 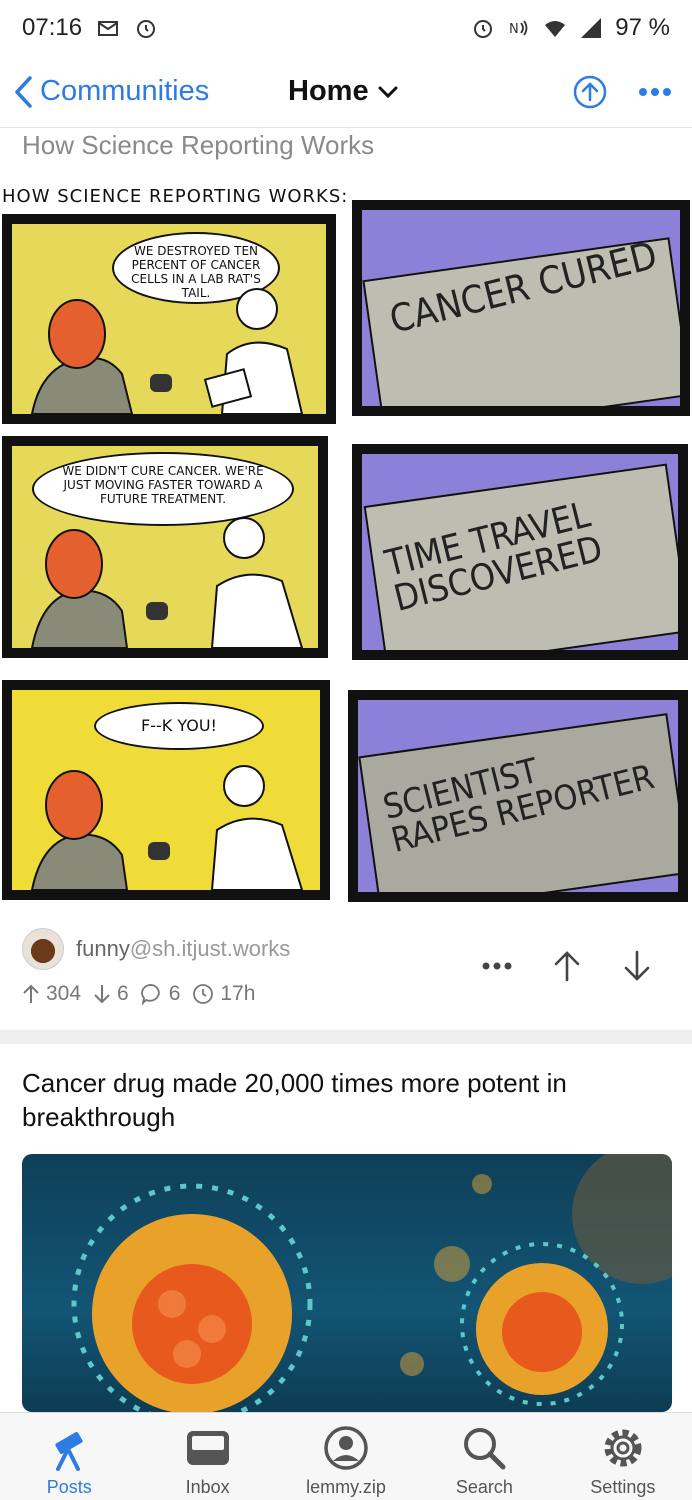 I want to click on downvote-small-icon, so click(x=102, y=994).